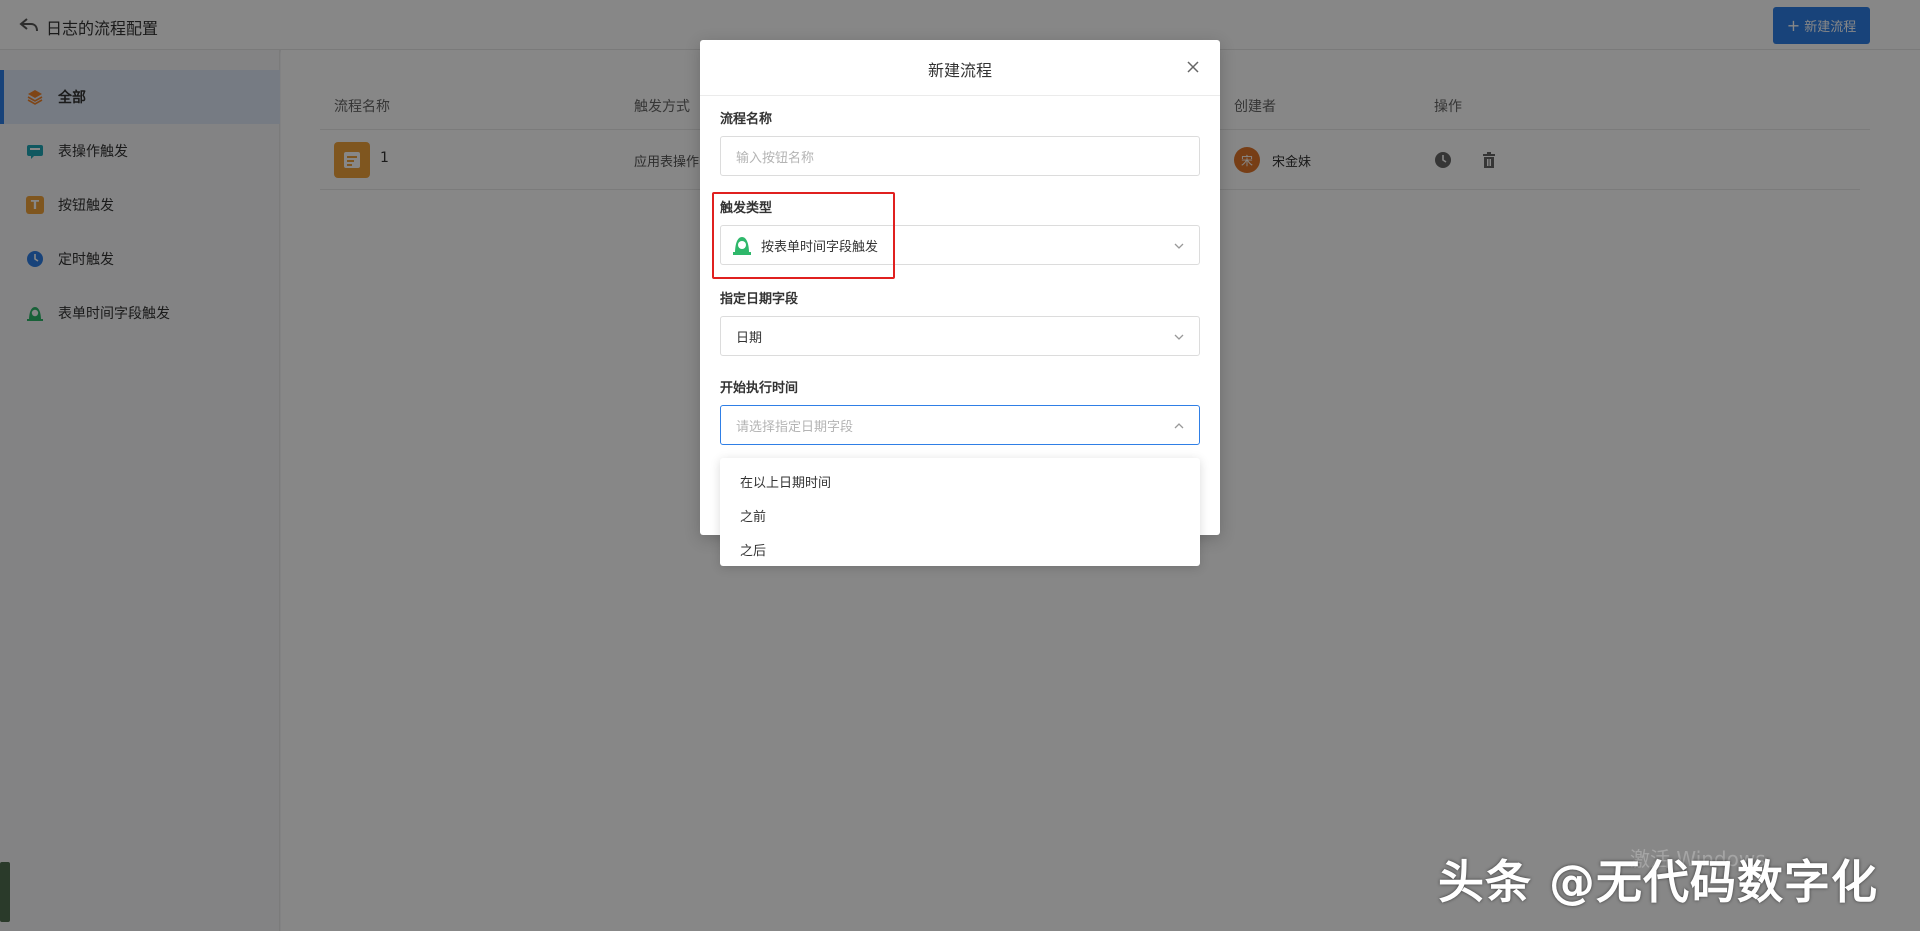  I want to click on start-time-placeholder: 请选择指定日期字段, so click(795, 427).